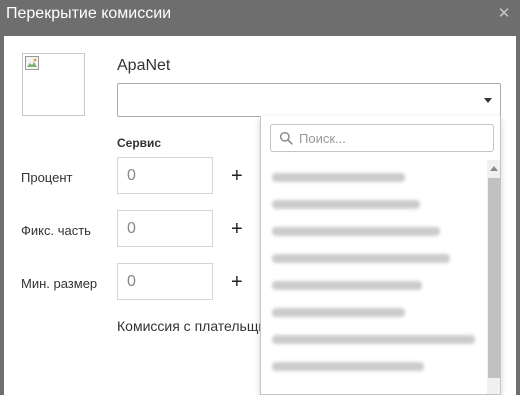 The height and width of the screenshot is (395, 520). Describe the element at coordinates (56, 230) in the screenshot. I see `fixed-part-label: Фикс. часть` at that location.